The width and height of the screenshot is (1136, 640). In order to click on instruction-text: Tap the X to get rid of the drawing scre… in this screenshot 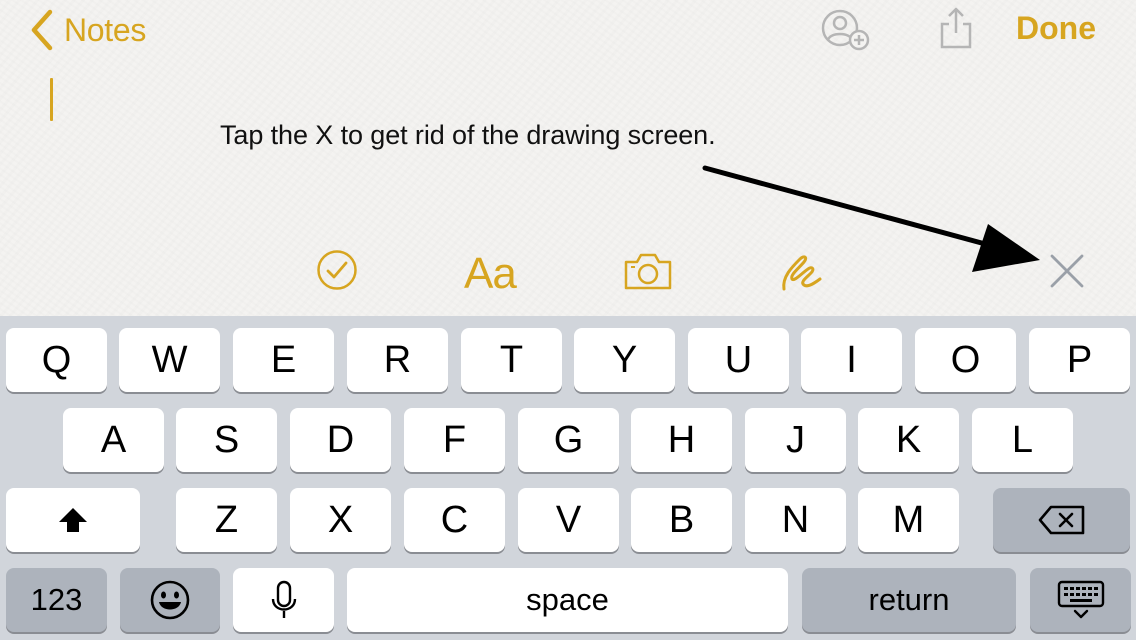, I will do `click(468, 135)`.